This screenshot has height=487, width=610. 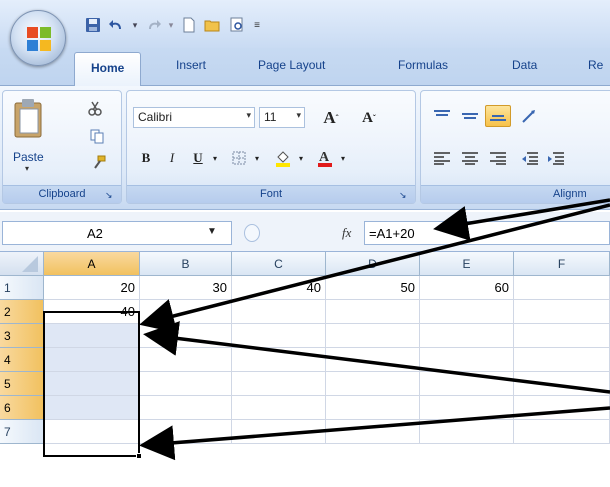 What do you see at coordinates (92, 408) in the screenshot?
I see `cell-a6` at bounding box center [92, 408].